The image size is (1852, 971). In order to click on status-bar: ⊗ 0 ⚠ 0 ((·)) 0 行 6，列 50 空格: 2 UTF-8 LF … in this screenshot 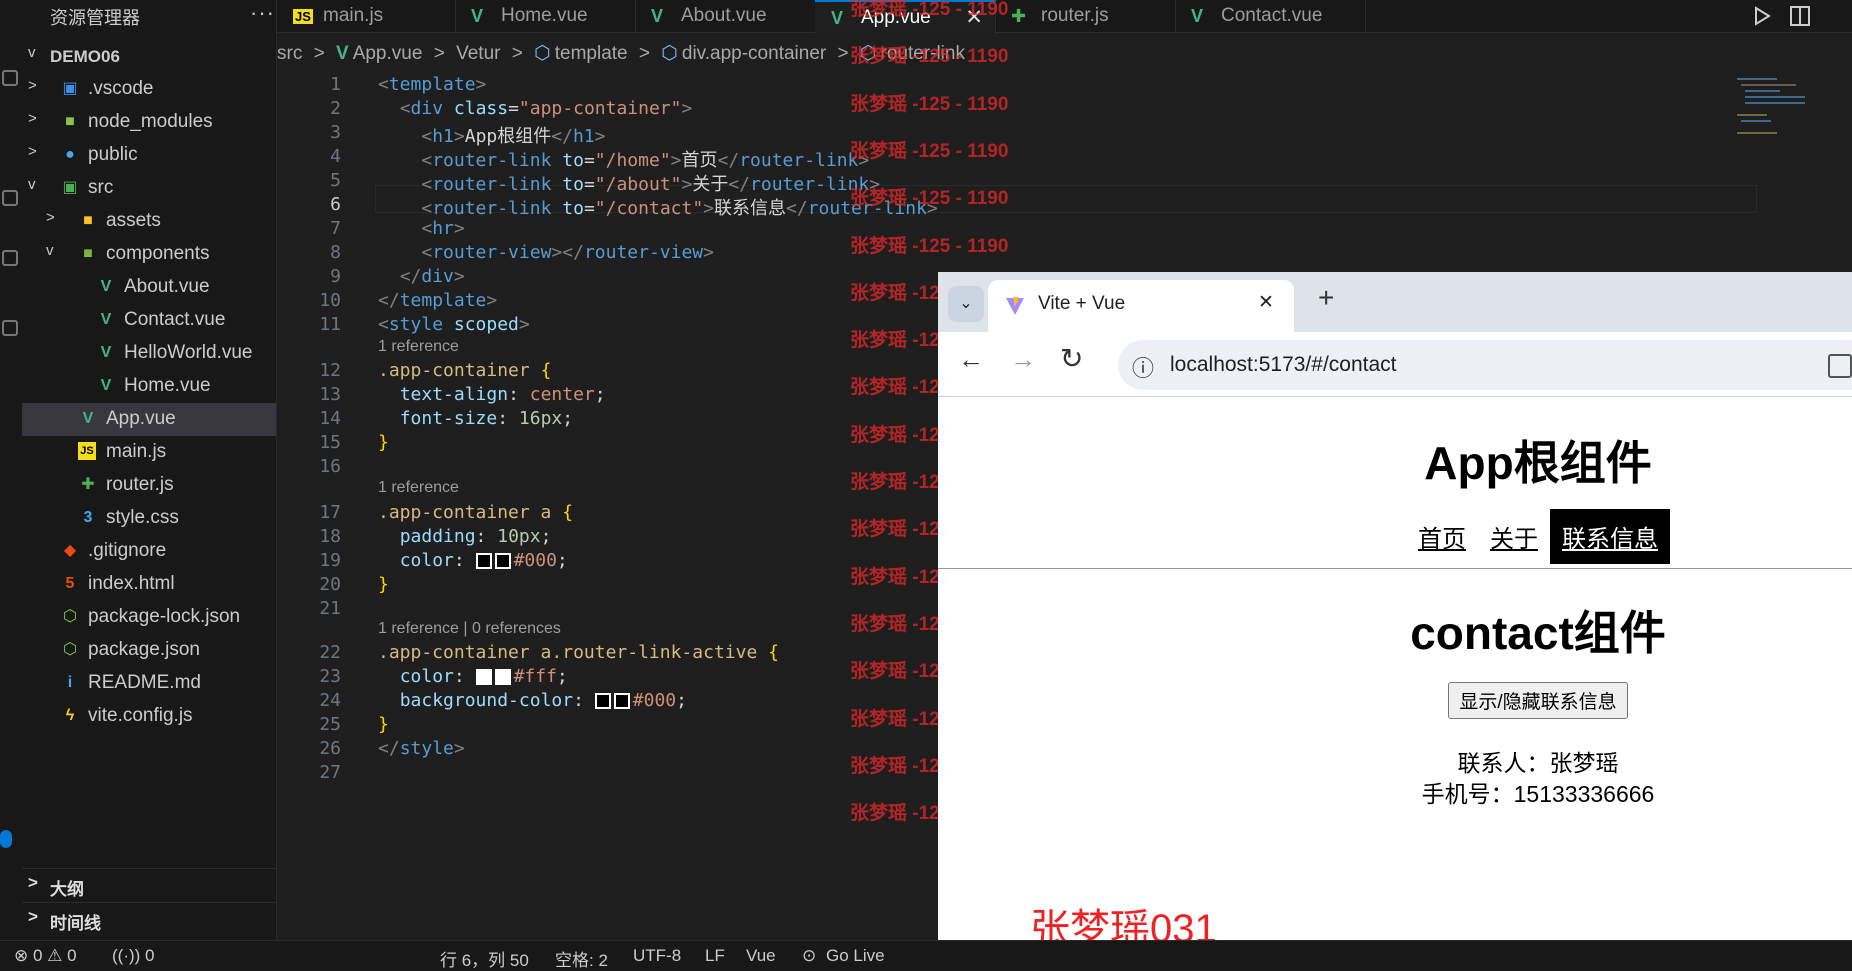, I will do `click(926, 955)`.